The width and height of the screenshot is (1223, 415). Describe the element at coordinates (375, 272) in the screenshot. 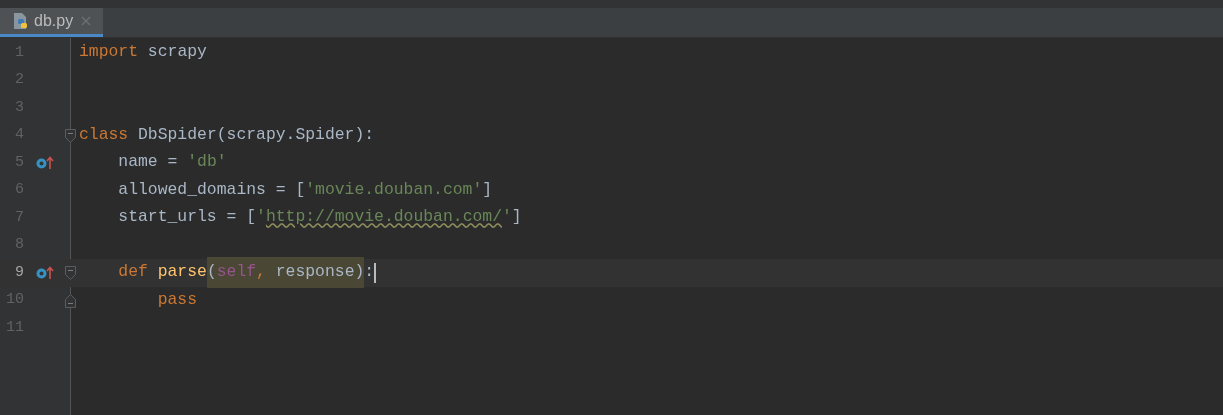

I see `text-caret` at that location.